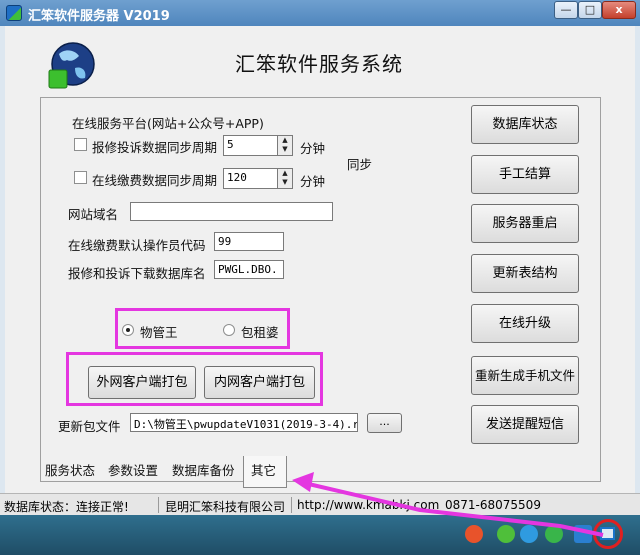 The width and height of the screenshot is (640, 555). Describe the element at coordinates (525, 424) in the screenshot. I see `send-reminder-sms-button: 发送提醒短信` at that location.